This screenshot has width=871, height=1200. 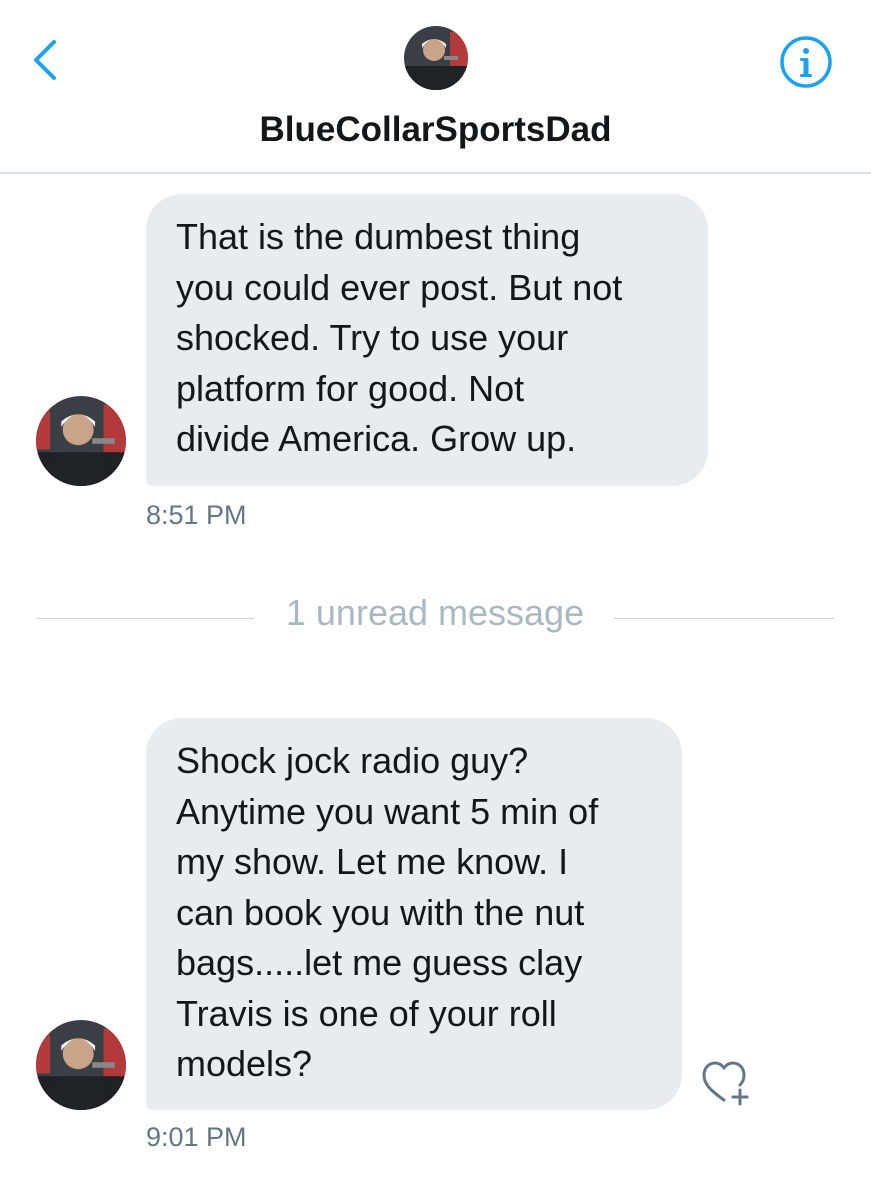 I want to click on message-text-line: Shock jock radio guy?, so click(x=352, y=760).